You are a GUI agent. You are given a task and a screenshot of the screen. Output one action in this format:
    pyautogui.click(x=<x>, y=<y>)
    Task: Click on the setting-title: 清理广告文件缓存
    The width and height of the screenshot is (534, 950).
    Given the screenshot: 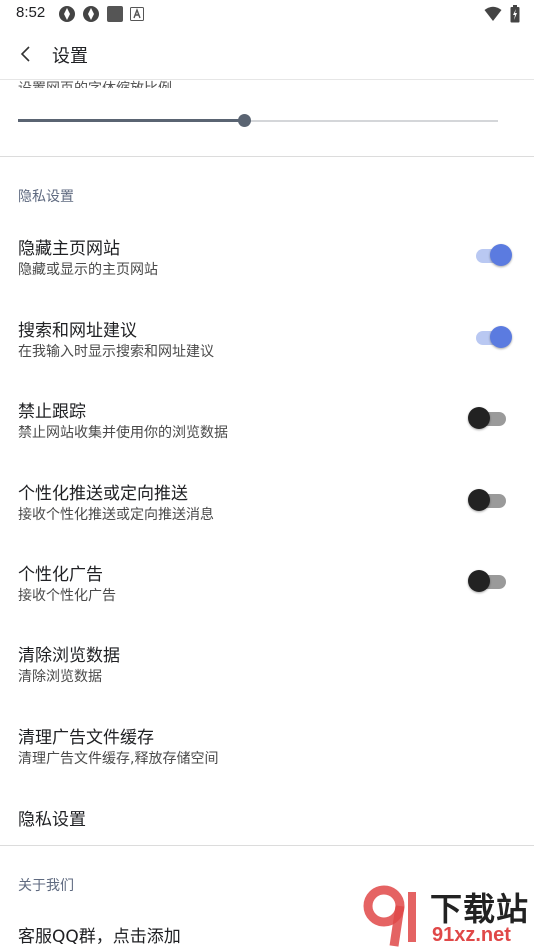 What is the action you would take?
    pyautogui.click(x=86, y=738)
    